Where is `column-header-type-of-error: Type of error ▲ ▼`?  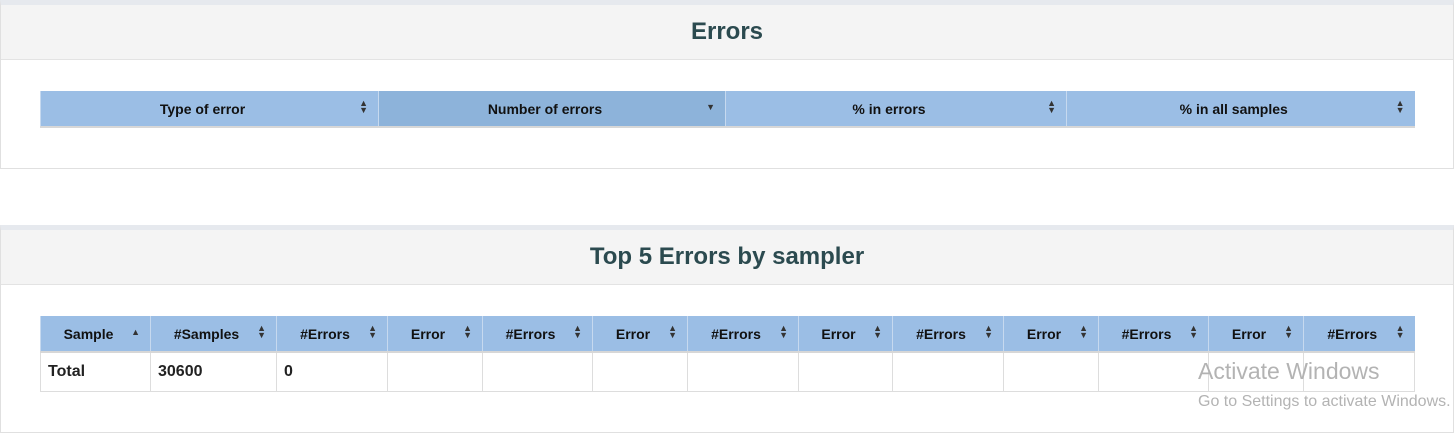 column-header-type-of-error: Type of error ▲ ▼ is located at coordinates (209, 109).